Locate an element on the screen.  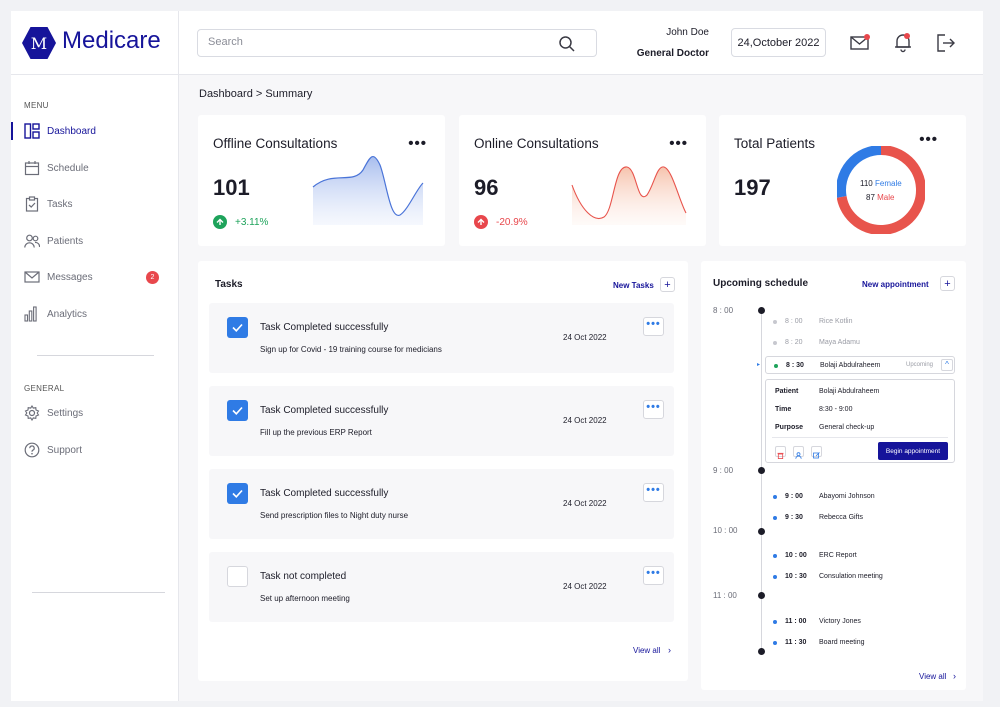
schedule-item: 10 : 30 Consulation meeting is located at coordinates (828, 576).